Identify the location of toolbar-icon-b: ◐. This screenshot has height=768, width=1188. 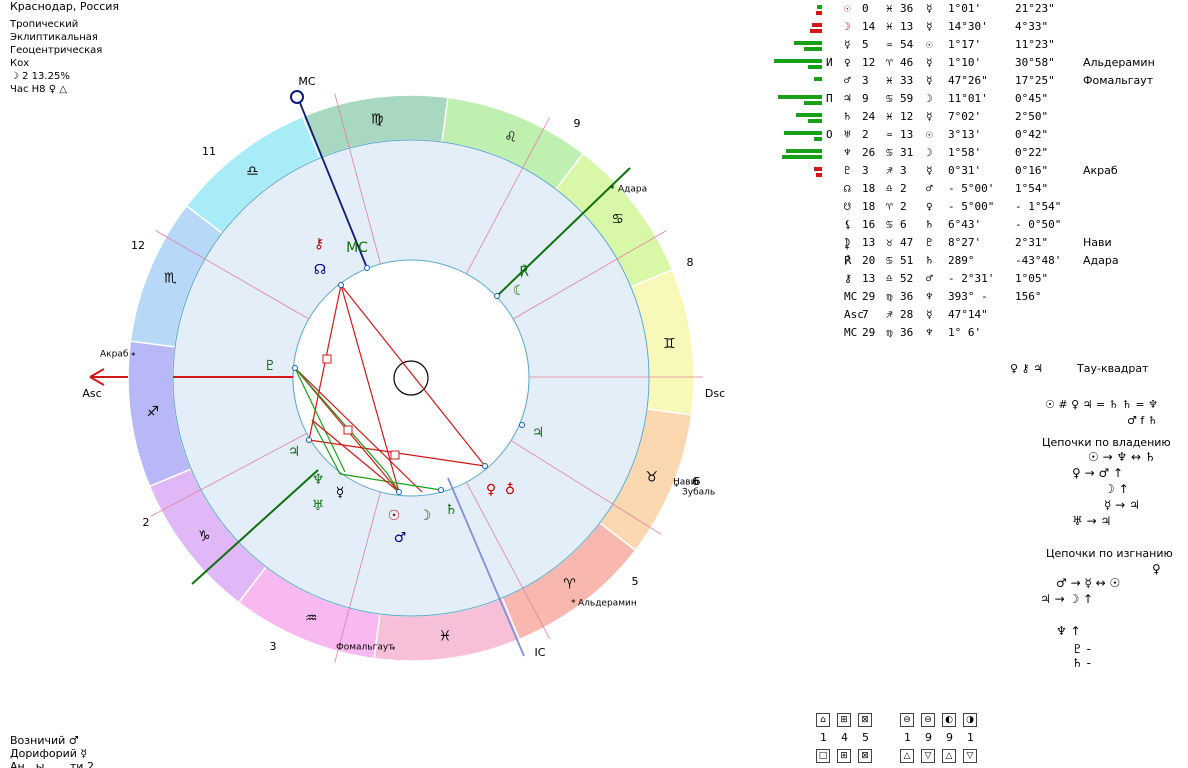
(949, 720).